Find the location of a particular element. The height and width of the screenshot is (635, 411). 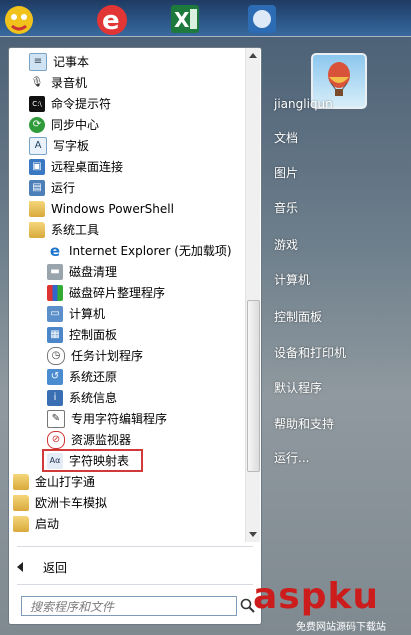

pictures-link: 图片 is located at coordinates (286, 172).